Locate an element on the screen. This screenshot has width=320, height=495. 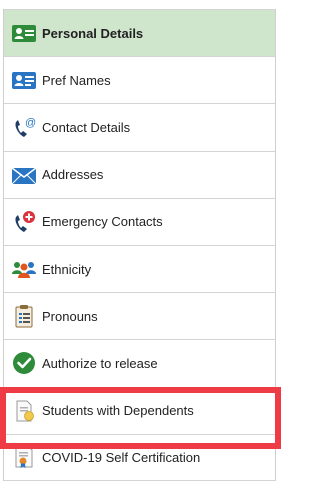
nav-item-covid-self-certification: COVID-19 Self Certification is located at coordinates (139, 457).